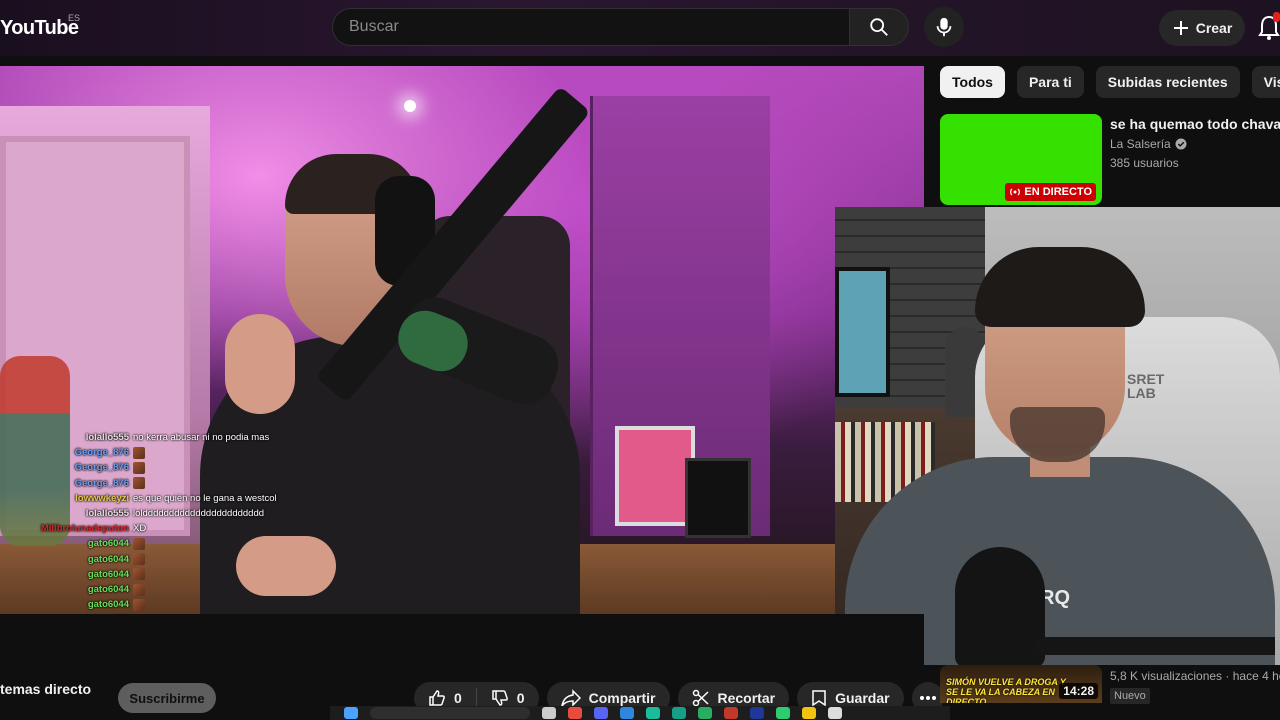 This screenshot has width=1280, height=720. What do you see at coordinates (260, 364) in the screenshot?
I see `video-streamer-hand` at bounding box center [260, 364].